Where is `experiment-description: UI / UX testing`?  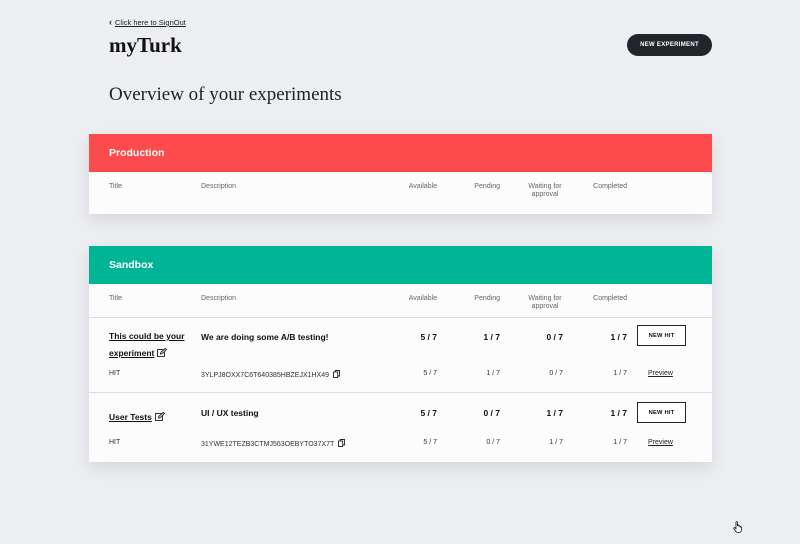
experiment-description: UI / UX testing is located at coordinates (230, 413).